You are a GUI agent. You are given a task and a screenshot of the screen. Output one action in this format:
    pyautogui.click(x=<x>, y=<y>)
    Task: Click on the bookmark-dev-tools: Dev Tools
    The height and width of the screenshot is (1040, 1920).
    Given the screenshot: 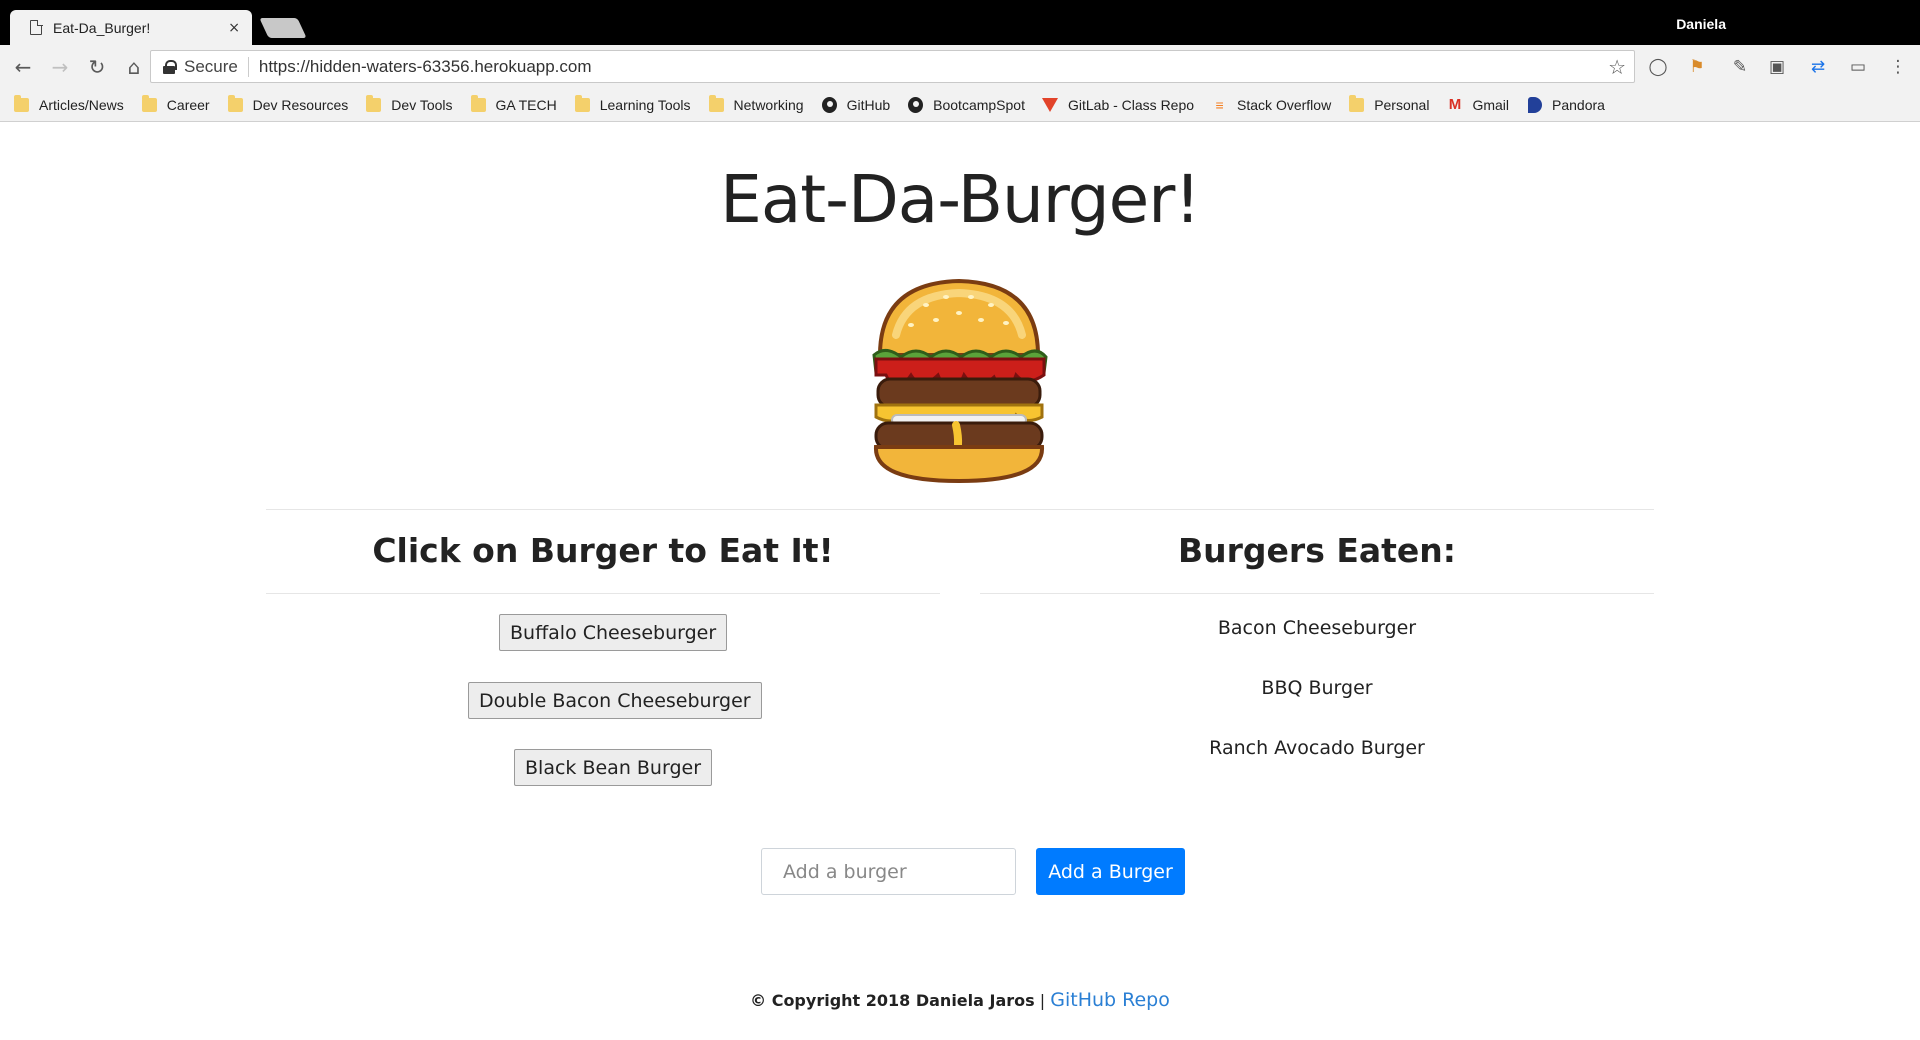 What is the action you would take?
    pyautogui.click(x=409, y=103)
    